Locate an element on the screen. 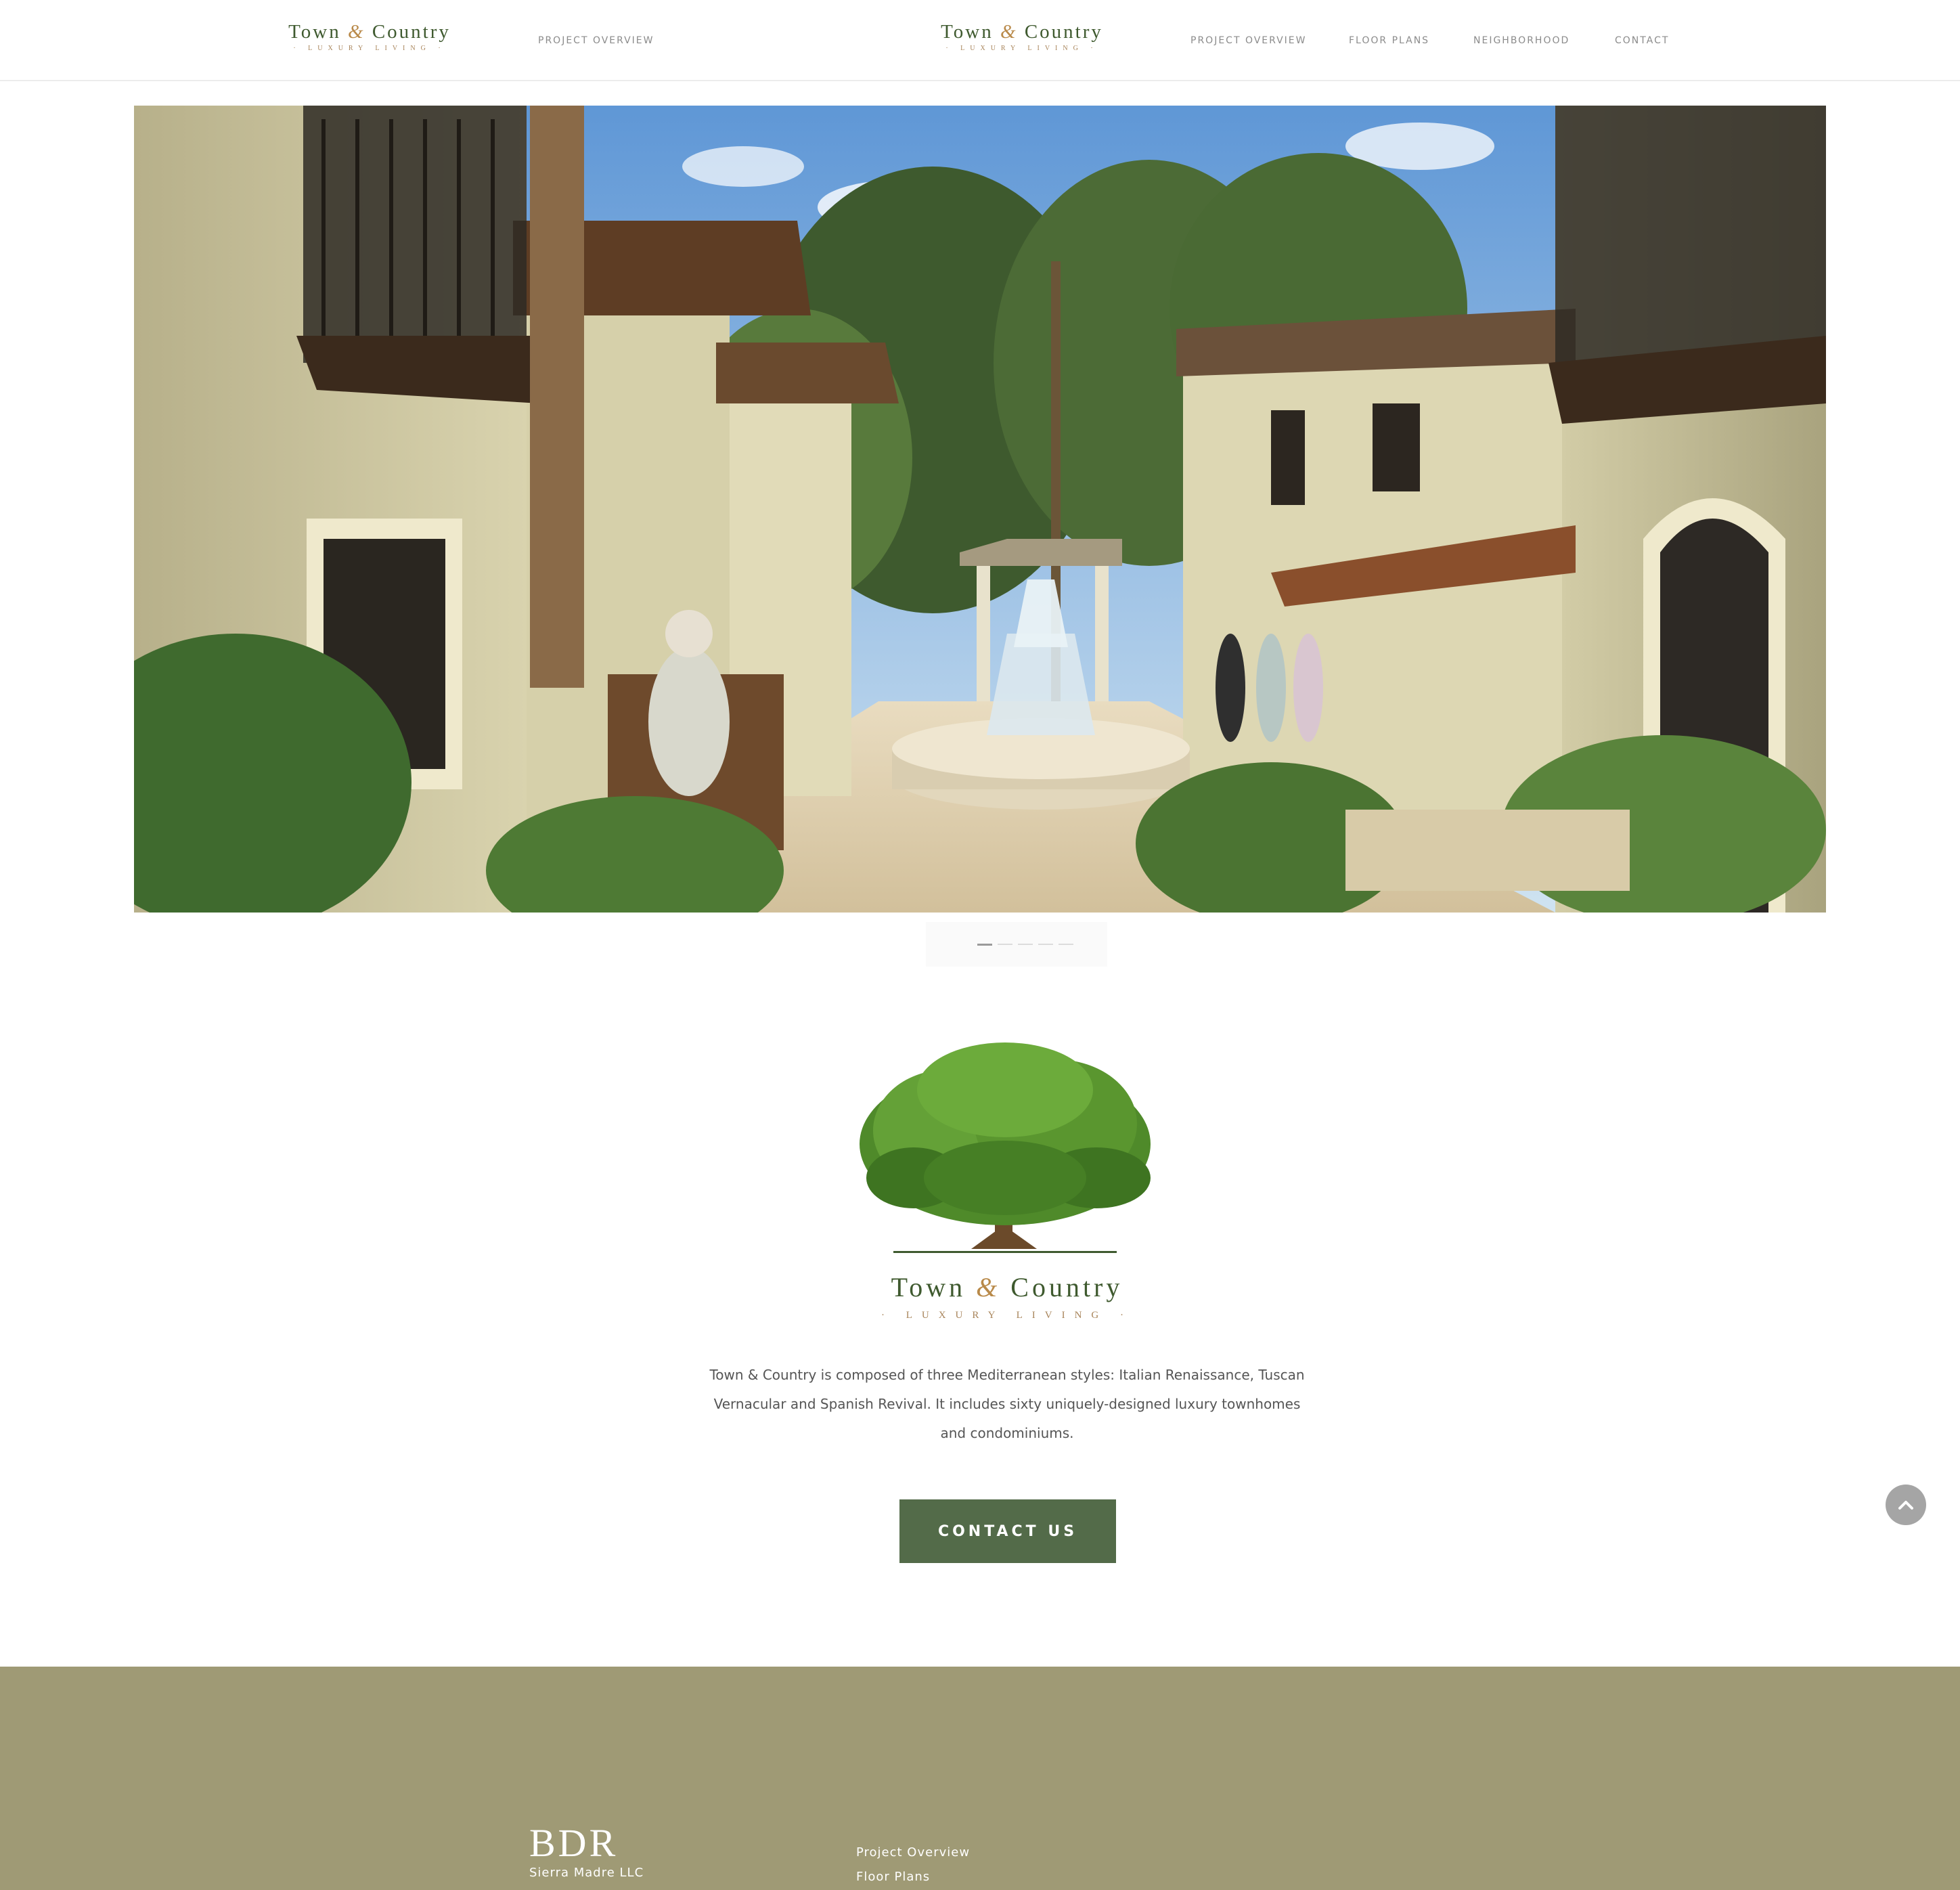 The width and height of the screenshot is (1960, 1890). header-logo-left: Town & Country · LUXURY LIVING · is located at coordinates (369, 37).